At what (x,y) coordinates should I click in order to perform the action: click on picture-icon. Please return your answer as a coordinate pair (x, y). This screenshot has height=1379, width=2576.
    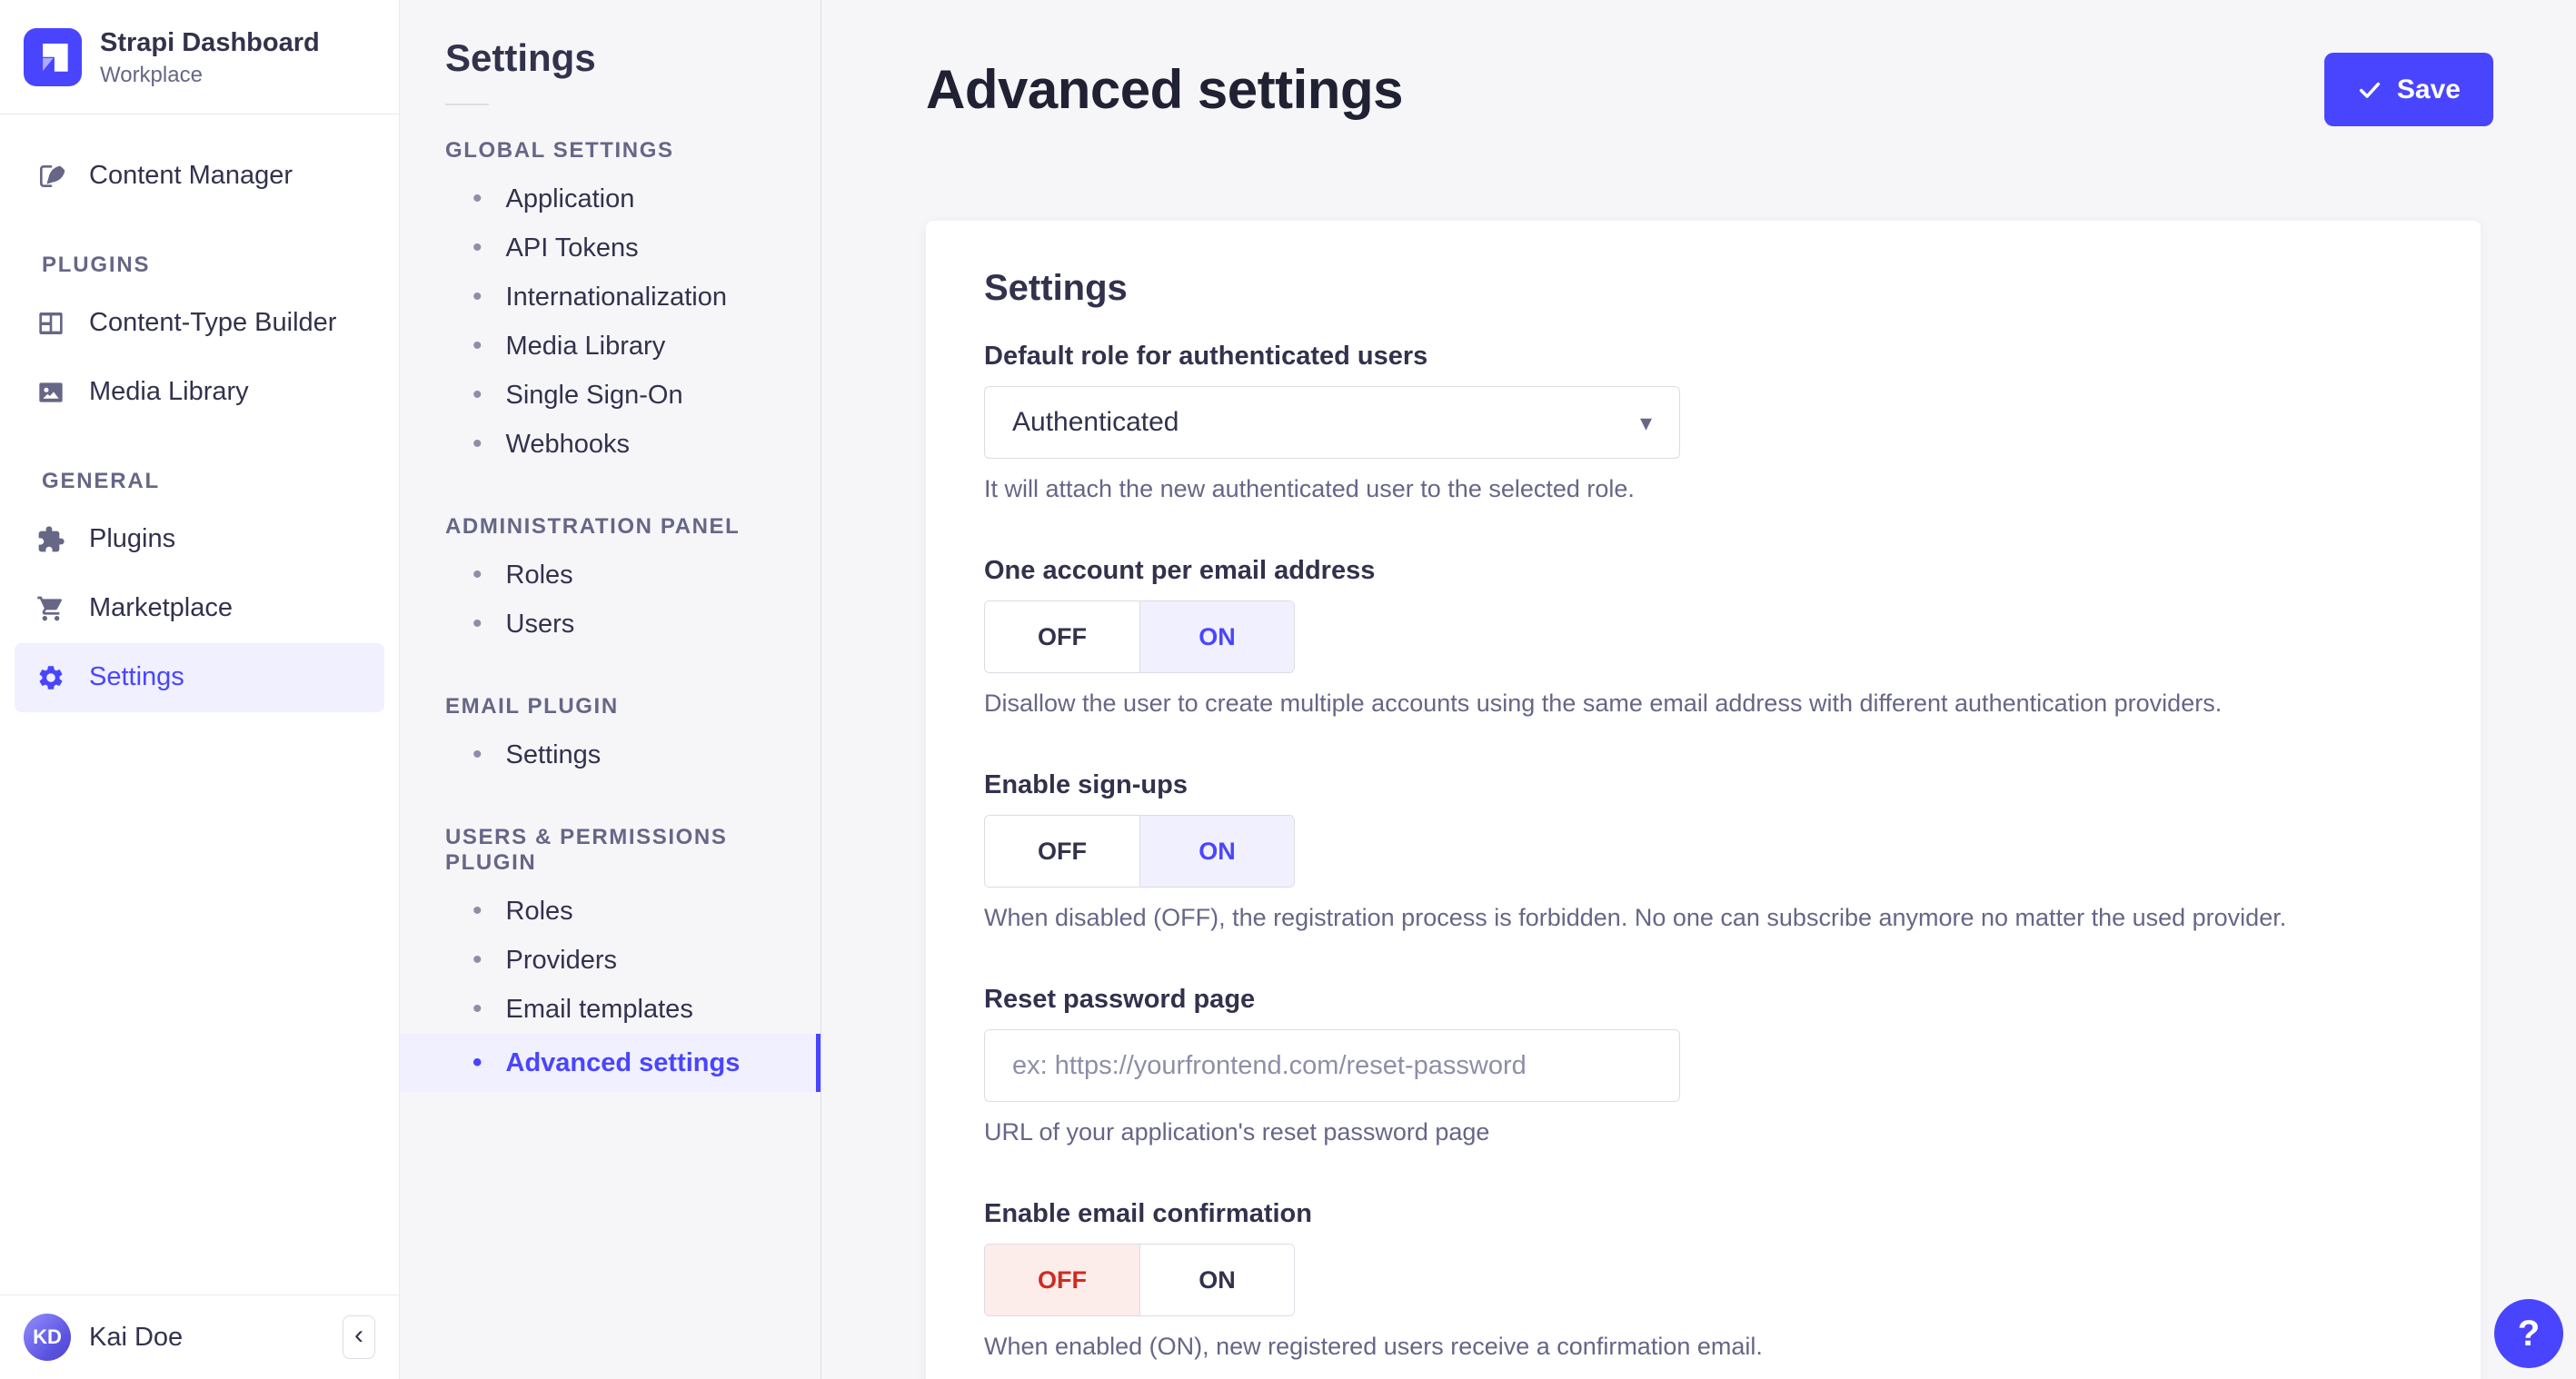
    Looking at the image, I should click on (50, 392).